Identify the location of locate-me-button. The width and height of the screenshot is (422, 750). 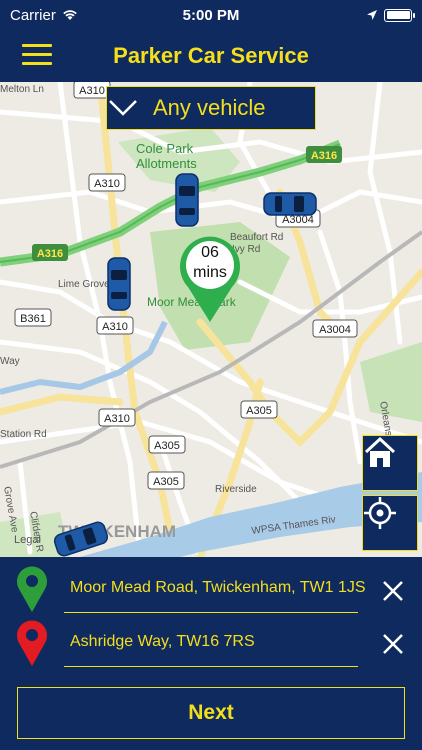
(390, 523).